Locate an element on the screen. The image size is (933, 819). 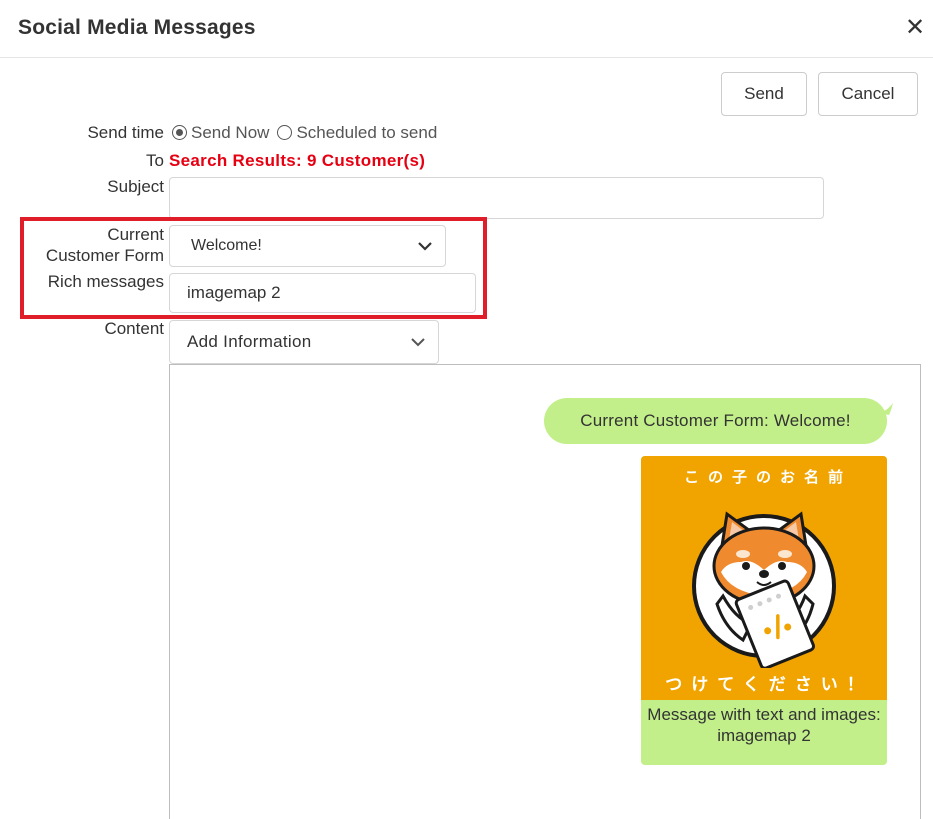
dialog-title: Social Media Messages is located at coordinates (137, 27).